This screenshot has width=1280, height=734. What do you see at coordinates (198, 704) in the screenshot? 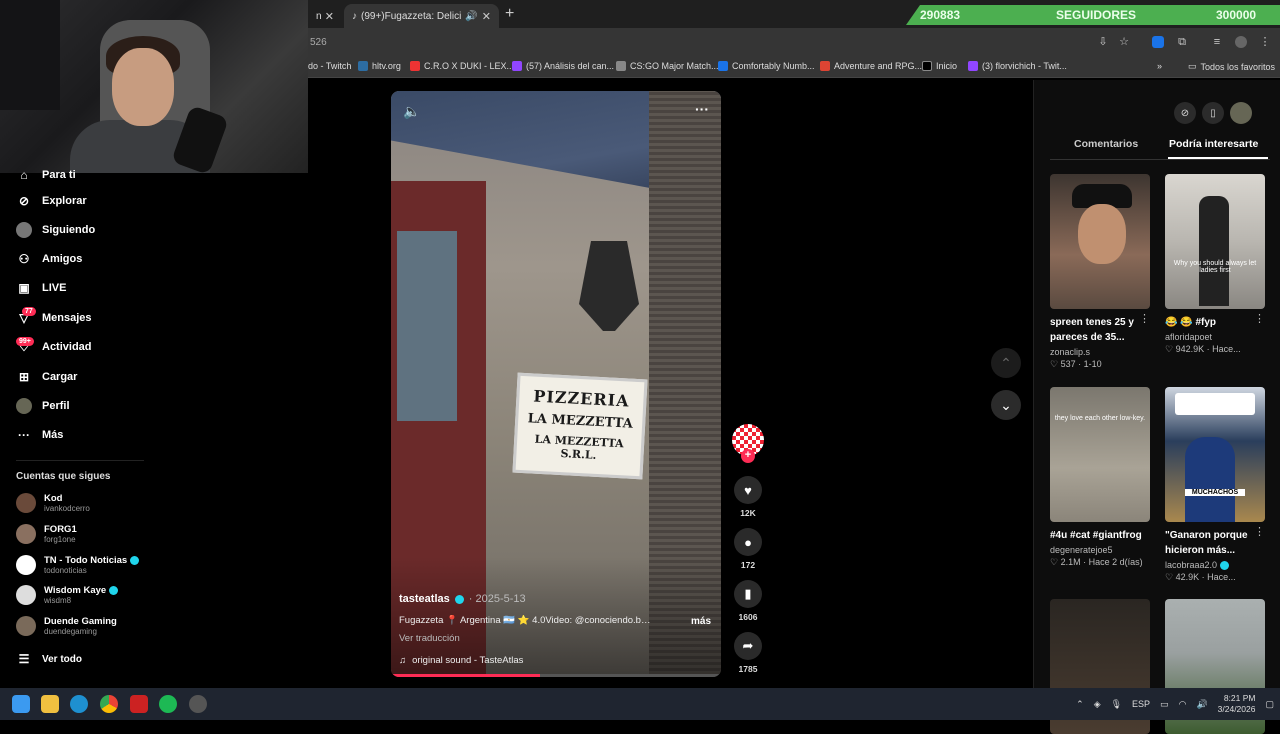
I see `steam-icon` at bounding box center [198, 704].